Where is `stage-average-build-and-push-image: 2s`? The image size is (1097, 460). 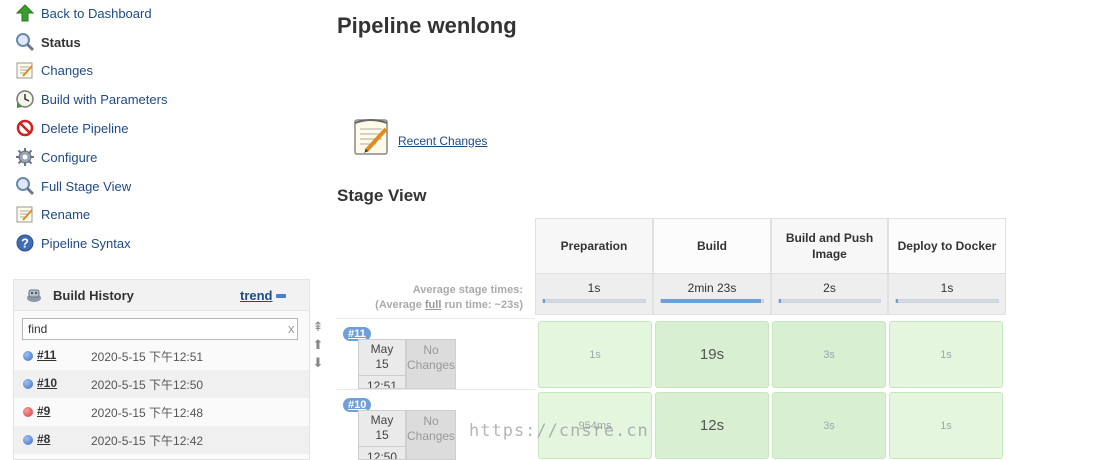
stage-average-build-and-push-image: 2s is located at coordinates (829, 294).